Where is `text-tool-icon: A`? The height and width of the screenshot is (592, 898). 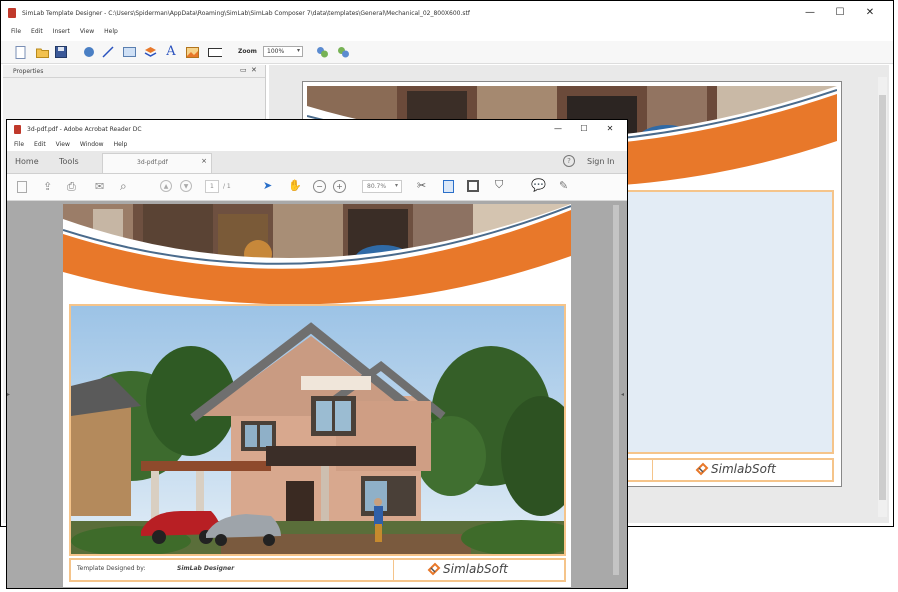
text-tool-icon: A is located at coordinates (171, 51).